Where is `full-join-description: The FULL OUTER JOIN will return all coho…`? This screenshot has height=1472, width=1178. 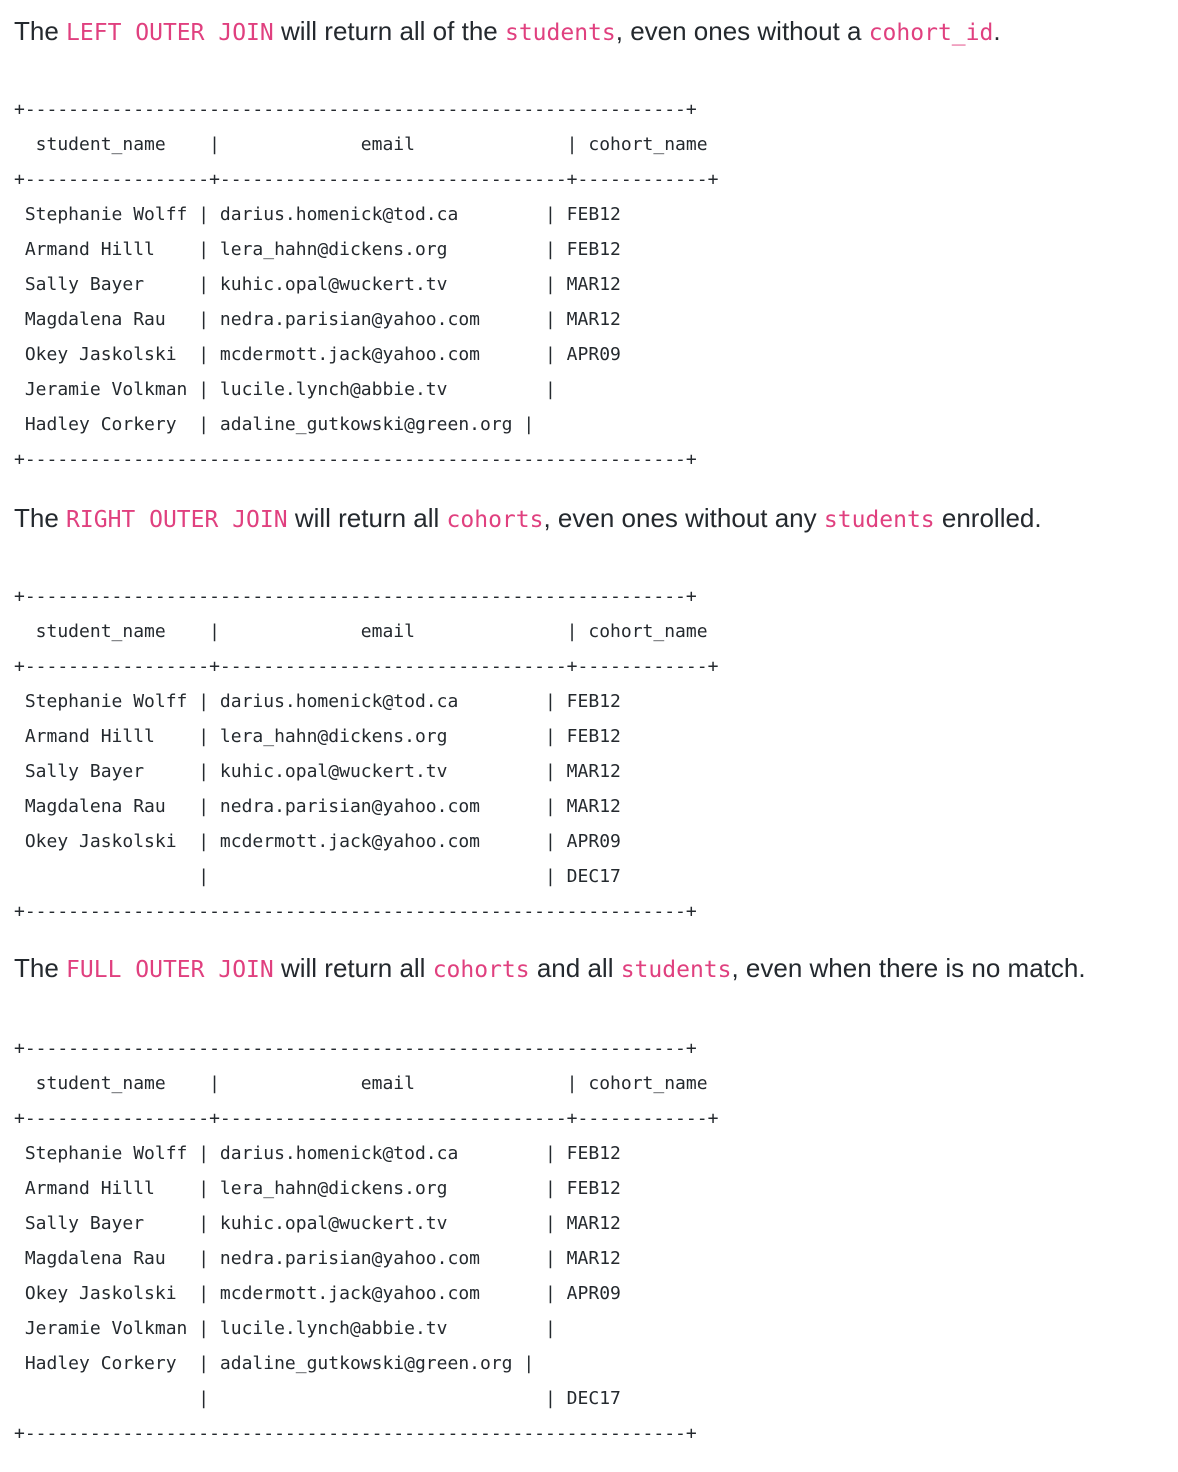
full-join-description: The FULL OUTER JOIN will return all coho… is located at coordinates (589, 968).